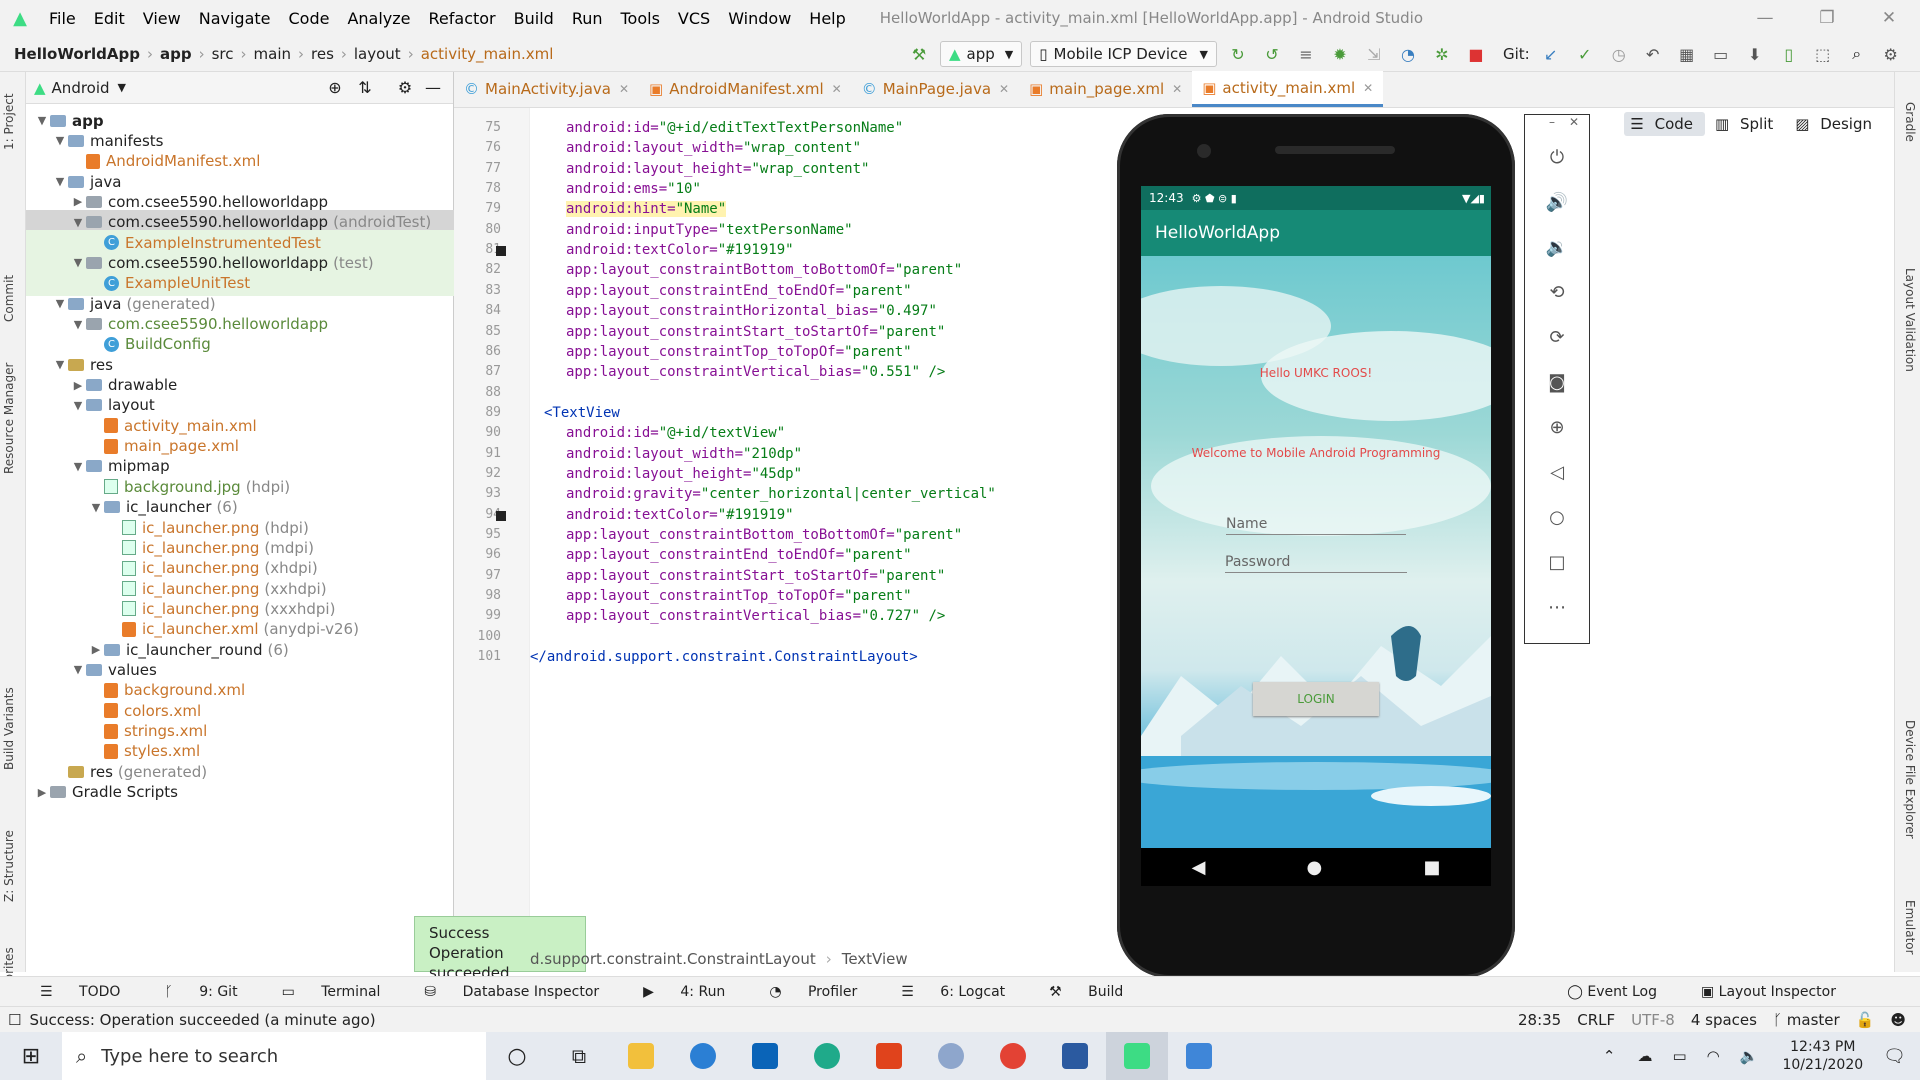 This screenshot has height=1080, width=1920. Describe the element at coordinates (1836, 124) in the screenshot. I see `design-mode-button: ▨ Design` at that location.